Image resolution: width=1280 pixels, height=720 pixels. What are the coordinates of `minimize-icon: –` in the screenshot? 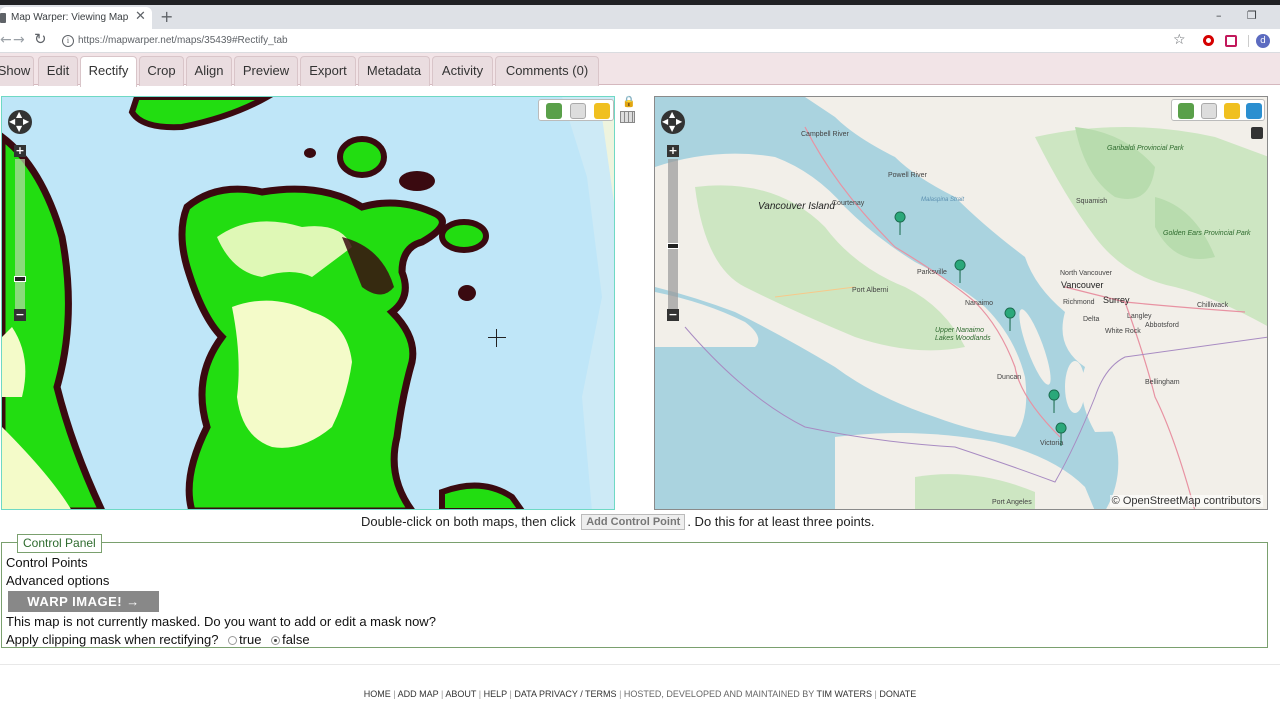 It's located at (1219, 16).